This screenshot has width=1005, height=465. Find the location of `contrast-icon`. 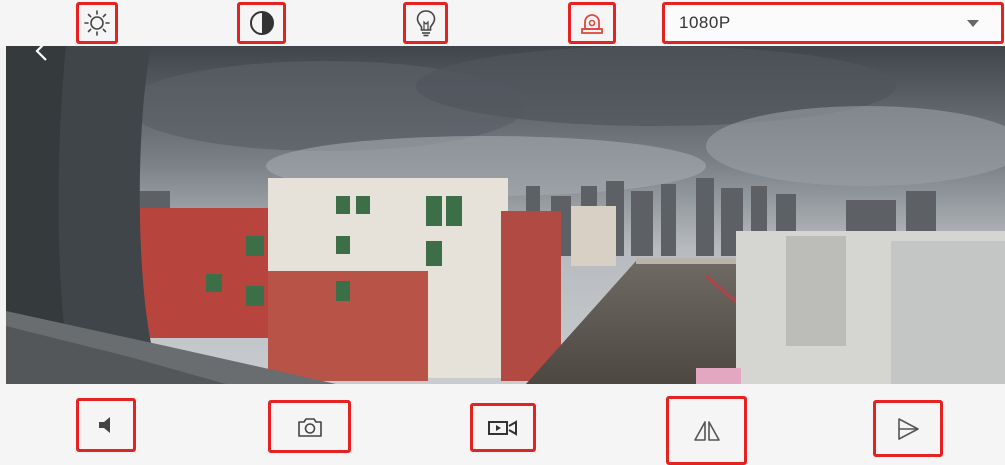

contrast-icon is located at coordinates (261, 23).